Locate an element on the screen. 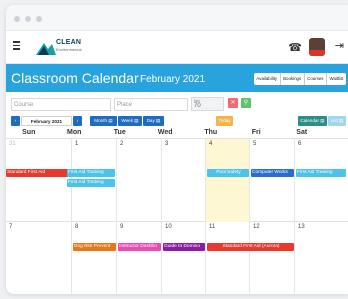  prev-month-button: ‹ is located at coordinates (15, 121).